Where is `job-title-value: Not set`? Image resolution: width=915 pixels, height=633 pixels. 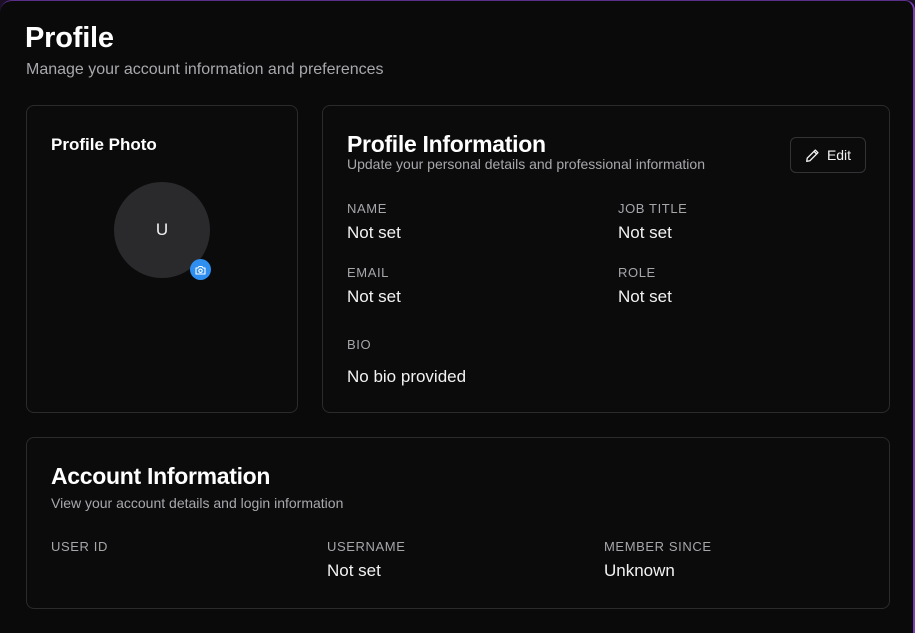 job-title-value: Not set is located at coordinates (645, 232).